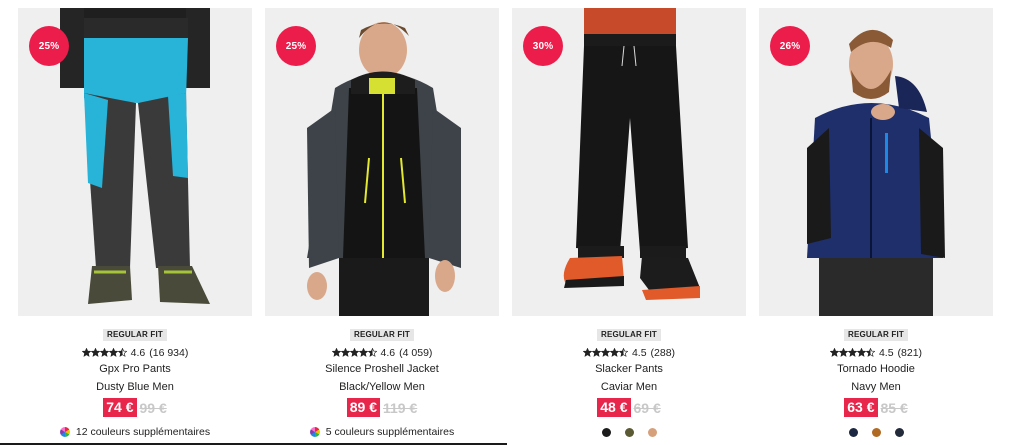 This screenshot has height=445, width=1024. I want to click on price-row: 74 € 99 €, so click(135, 407).